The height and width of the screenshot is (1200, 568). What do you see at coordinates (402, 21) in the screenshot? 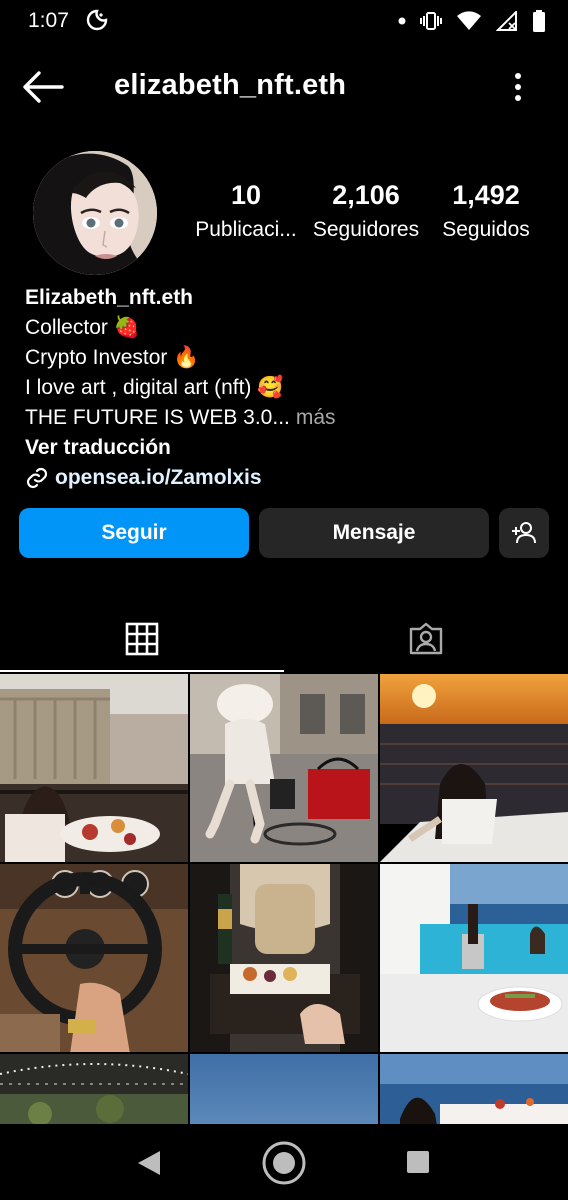
I see `notification-dot-icon` at bounding box center [402, 21].